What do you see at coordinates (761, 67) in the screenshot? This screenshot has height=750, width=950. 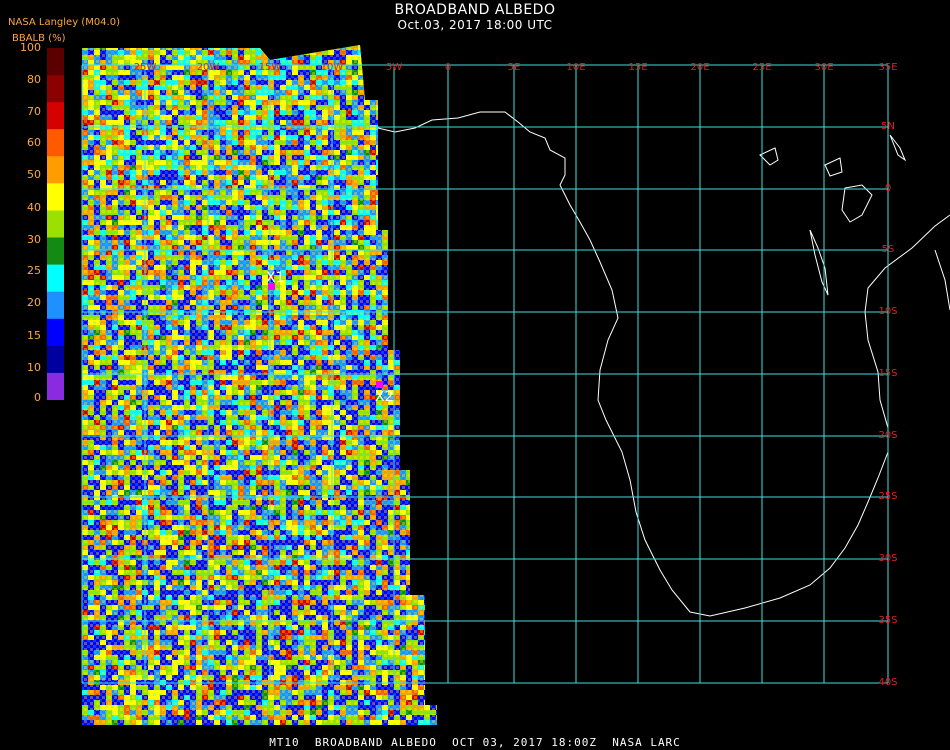 I see `longitude-label: 25E` at bounding box center [761, 67].